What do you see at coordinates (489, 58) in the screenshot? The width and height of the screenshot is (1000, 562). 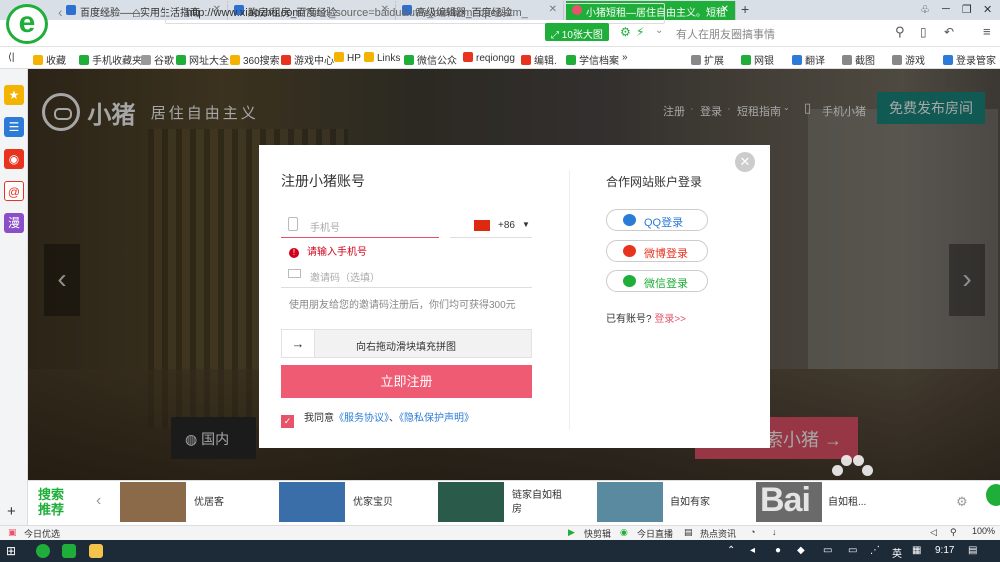 I see `fav-item: reqiongg` at bounding box center [489, 58].